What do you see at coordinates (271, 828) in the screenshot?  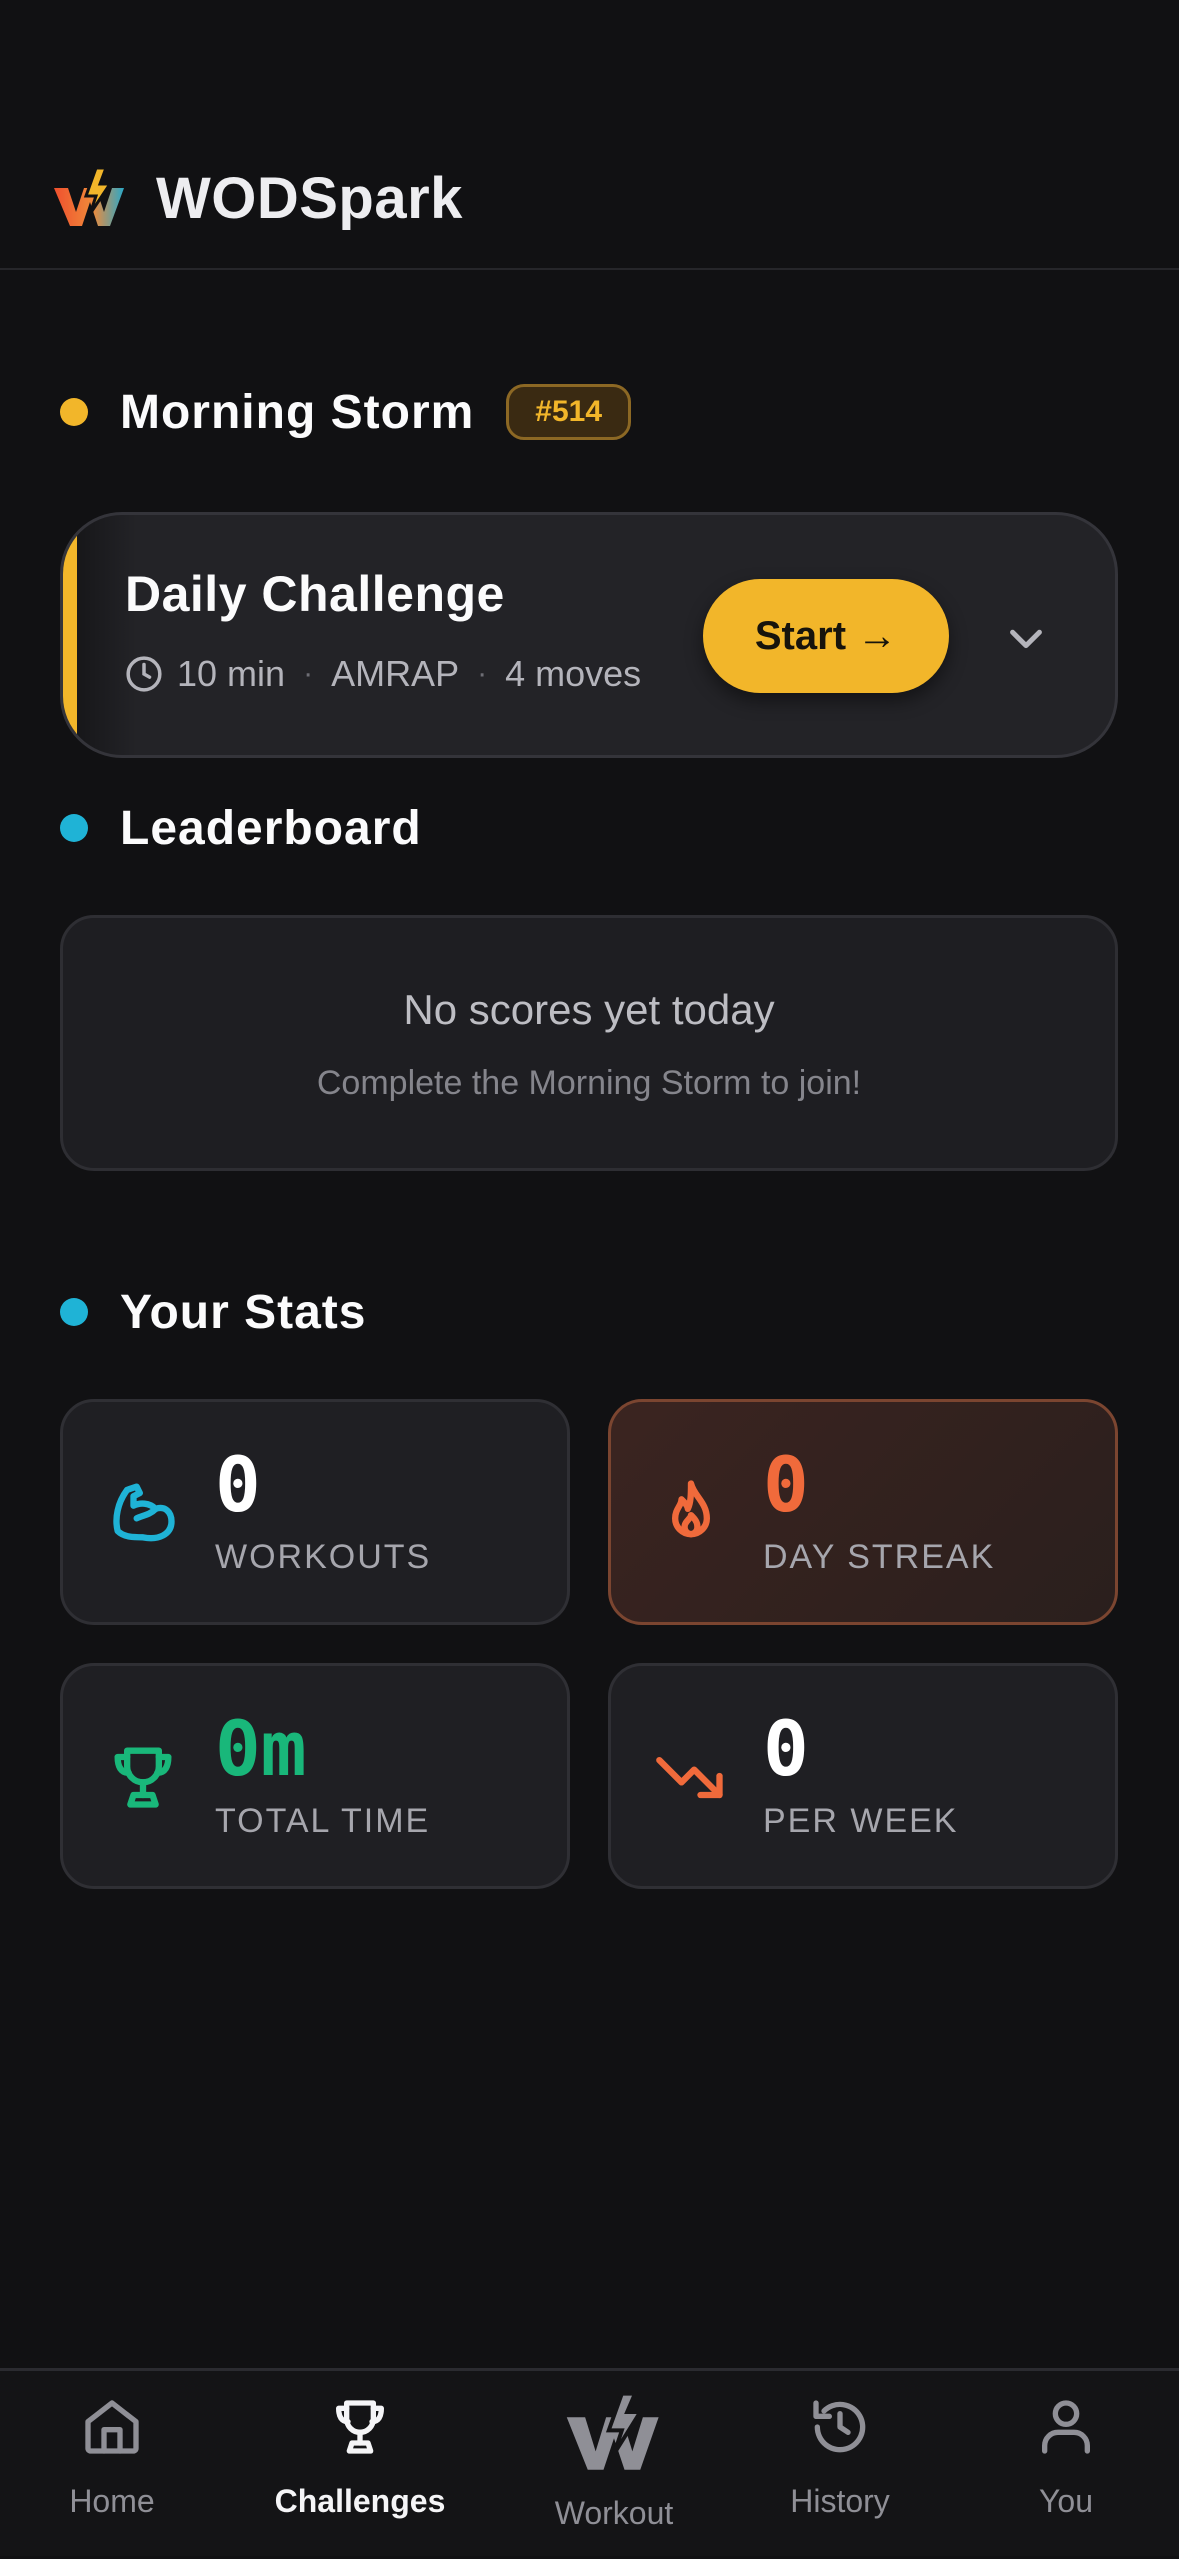 I see `section-title: Leaderboard` at bounding box center [271, 828].